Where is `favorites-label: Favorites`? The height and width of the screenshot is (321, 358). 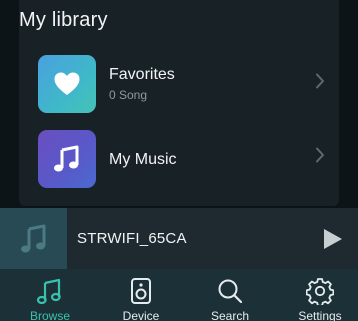 favorites-label: Favorites is located at coordinates (142, 74).